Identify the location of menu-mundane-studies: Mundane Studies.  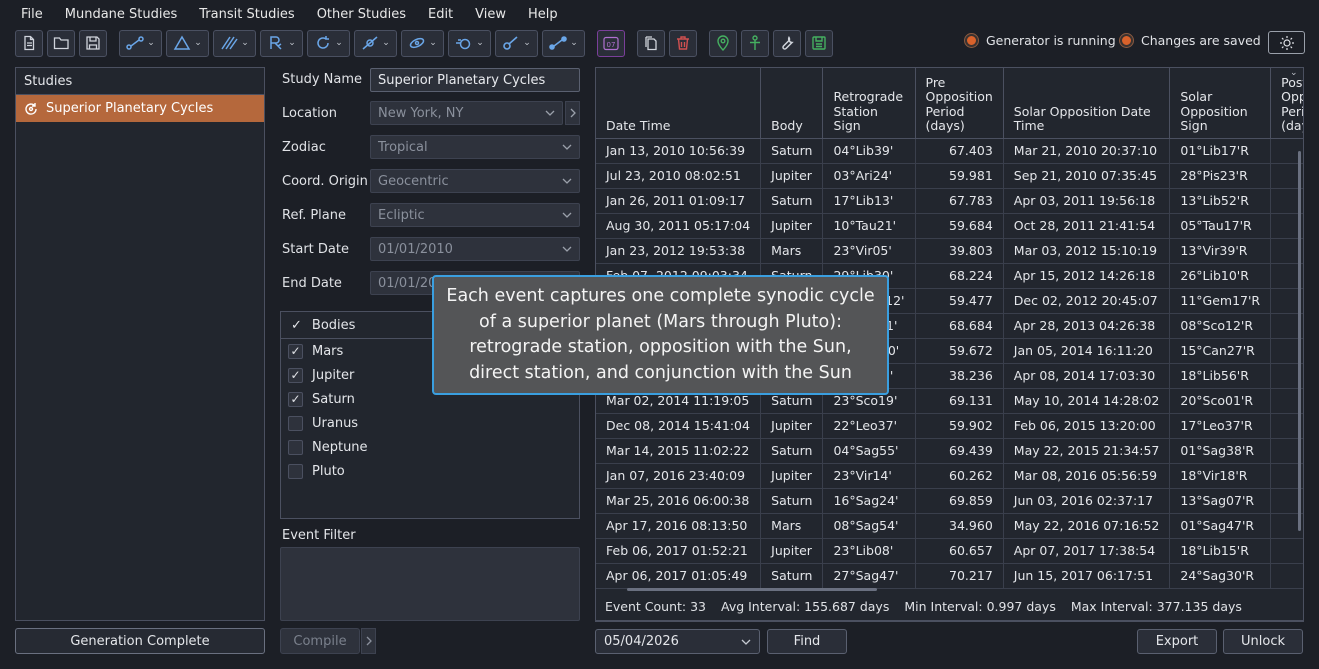
(121, 14).